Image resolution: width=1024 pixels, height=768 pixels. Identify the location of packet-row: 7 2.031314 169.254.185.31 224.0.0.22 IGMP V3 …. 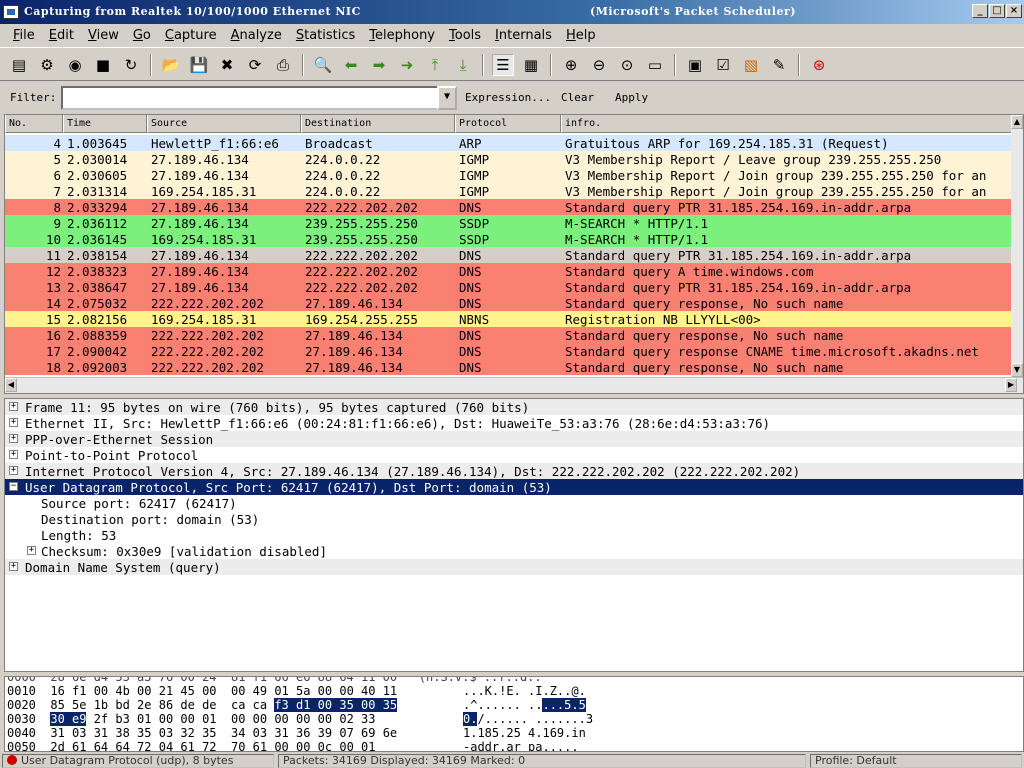
(510, 191).